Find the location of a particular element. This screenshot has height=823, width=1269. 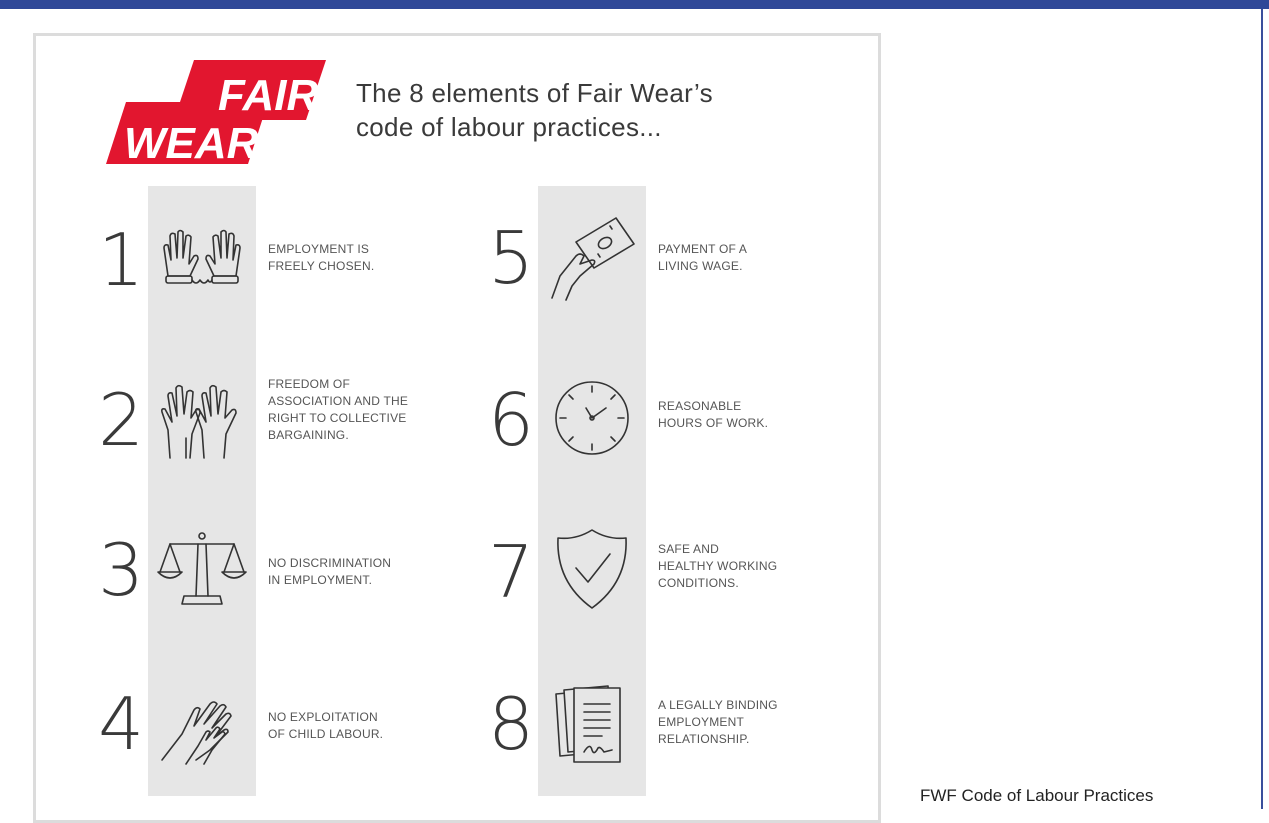

element-label-3: NO DISCRIMINATION IN EMPLOYMENT. is located at coordinates (368, 572).